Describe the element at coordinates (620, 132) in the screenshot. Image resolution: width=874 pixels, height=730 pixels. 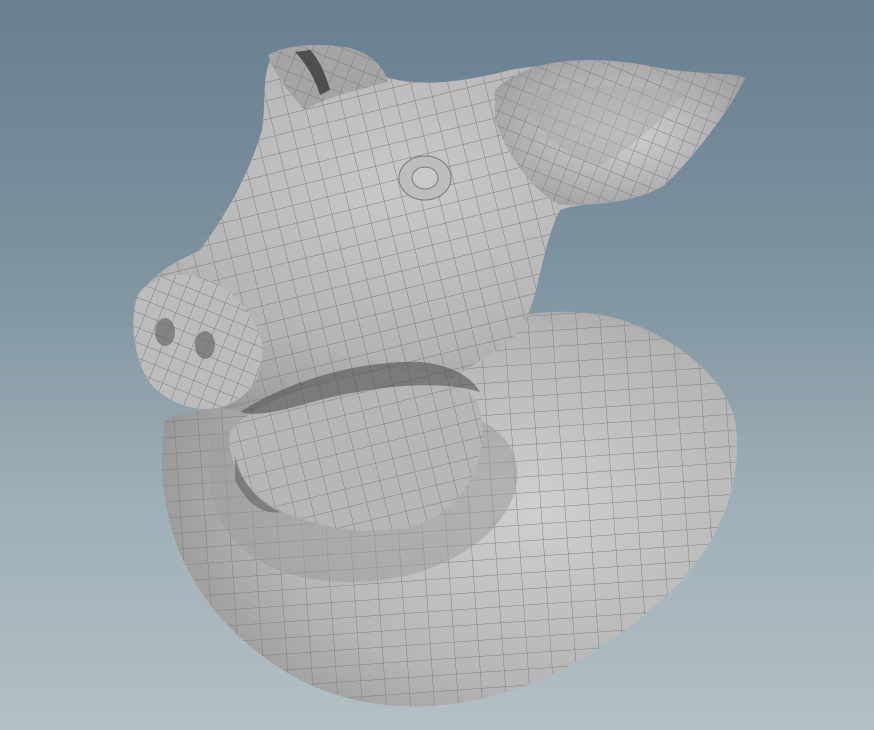
I see `right-ear` at that location.